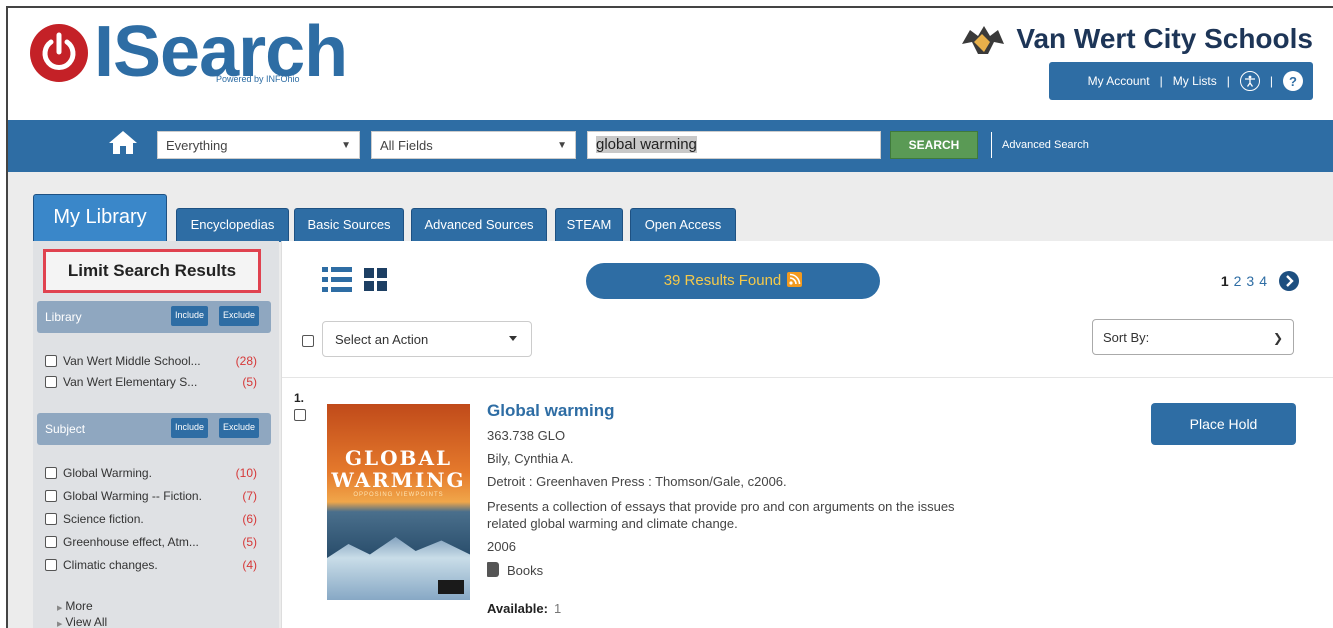 The width and height of the screenshot is (1333, 628). Describe the element at coordinates (515, 570) in the screenshot. I see `format: Books` at that location.